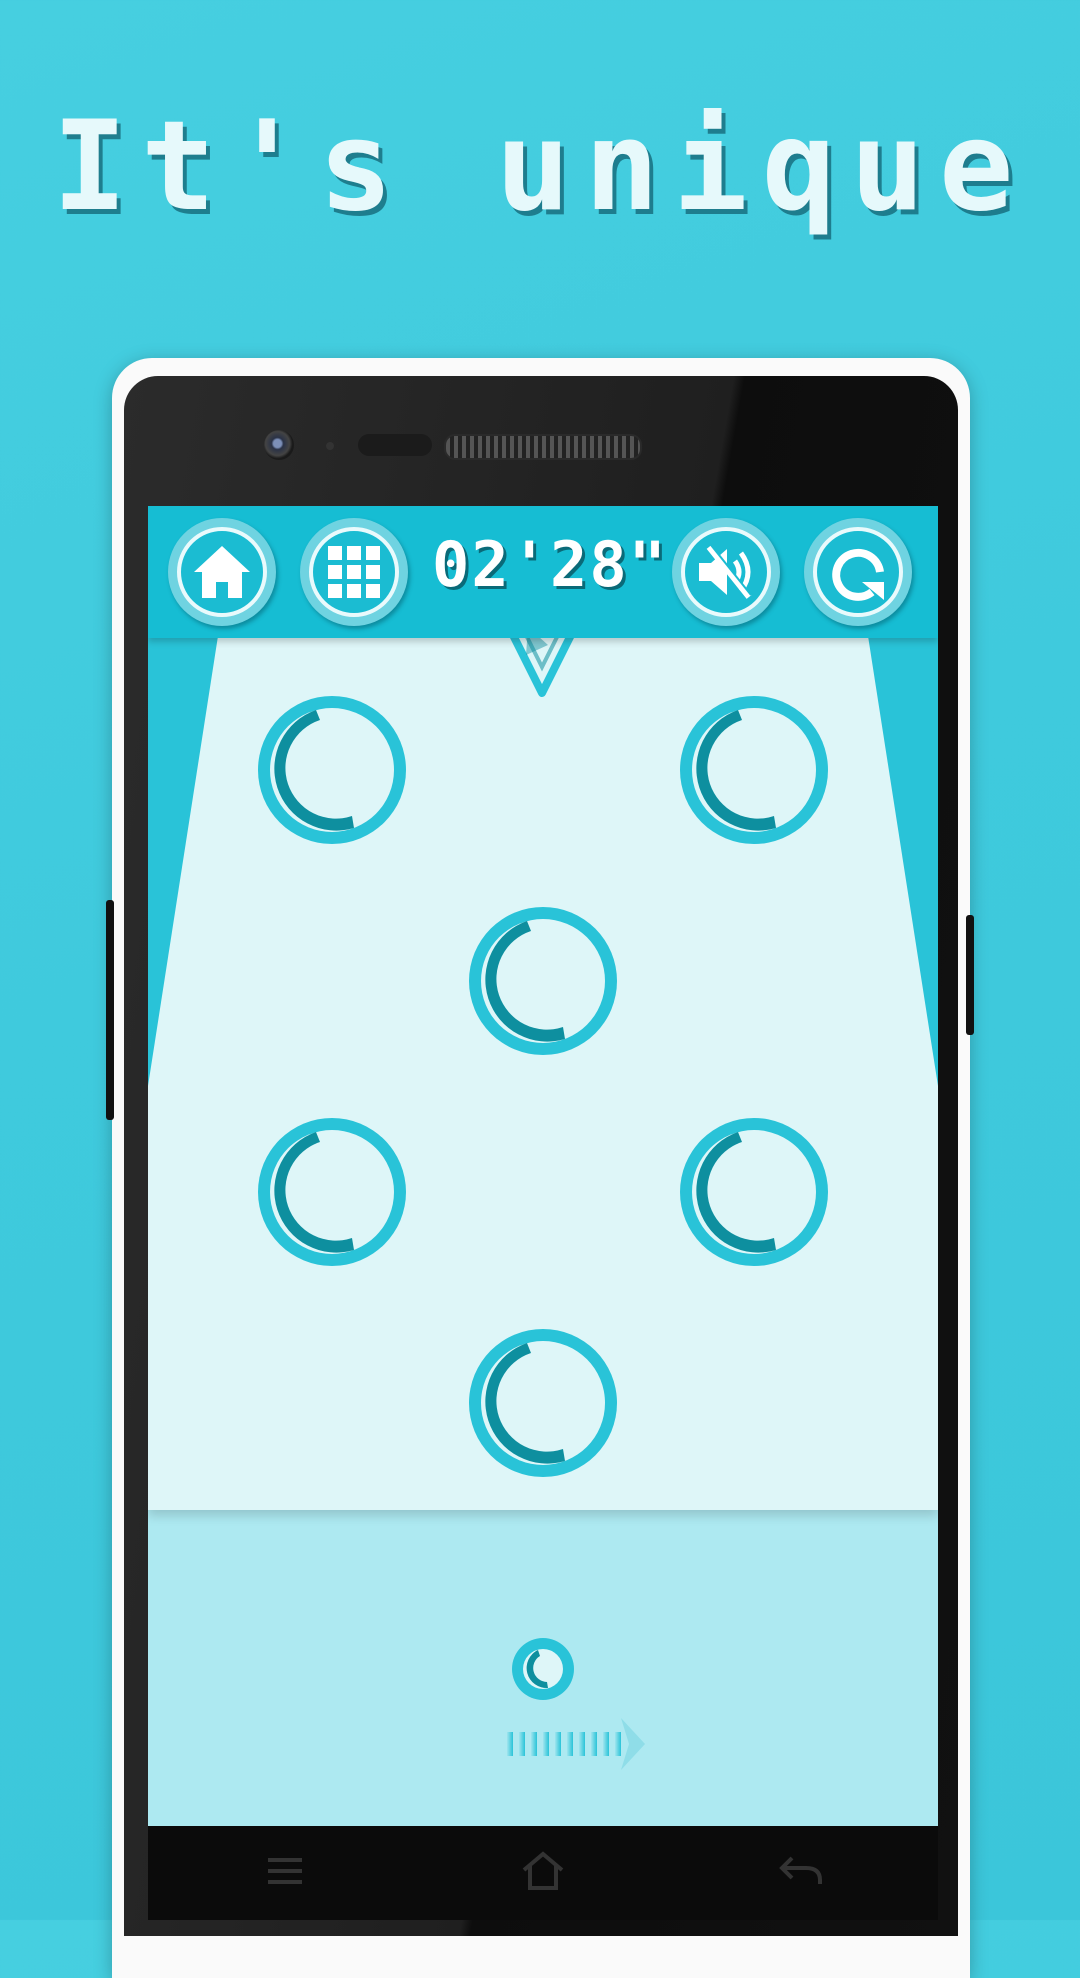 Image resolution: width=1080 pixels, height=1978 pixels. Describe the element at coordinates (575, 1744) in the screenshot. I see `next-arrow` at that location.